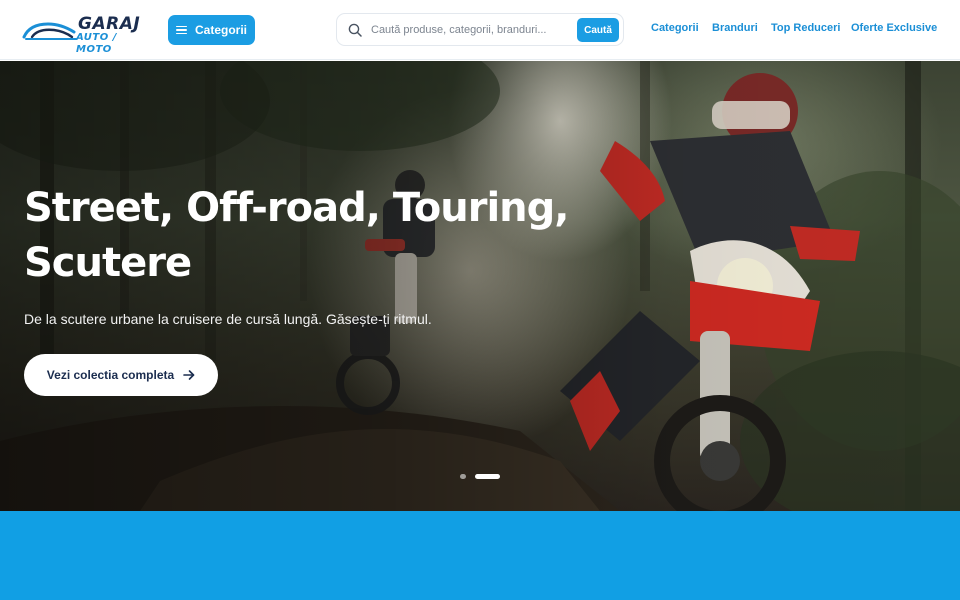 The height and width of the screenshot is (600, 960). Describe the element at coordinates (181, 30) in the screenshot. I see `menu-icon` at that location.